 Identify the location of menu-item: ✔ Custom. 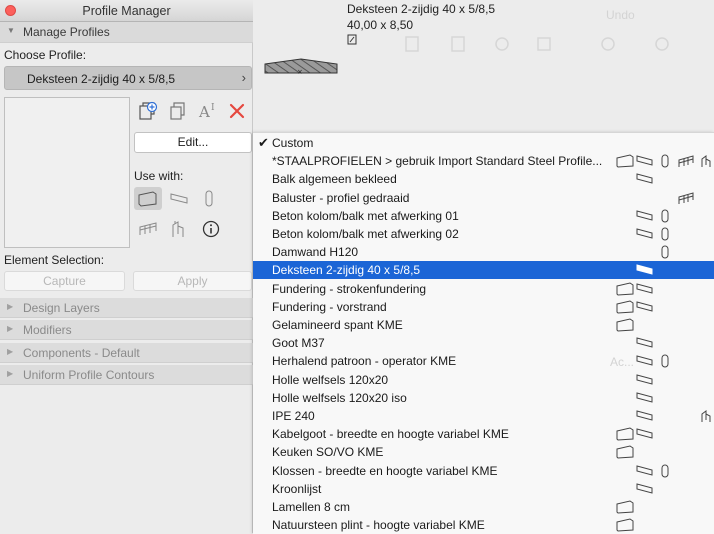
(483, 143).